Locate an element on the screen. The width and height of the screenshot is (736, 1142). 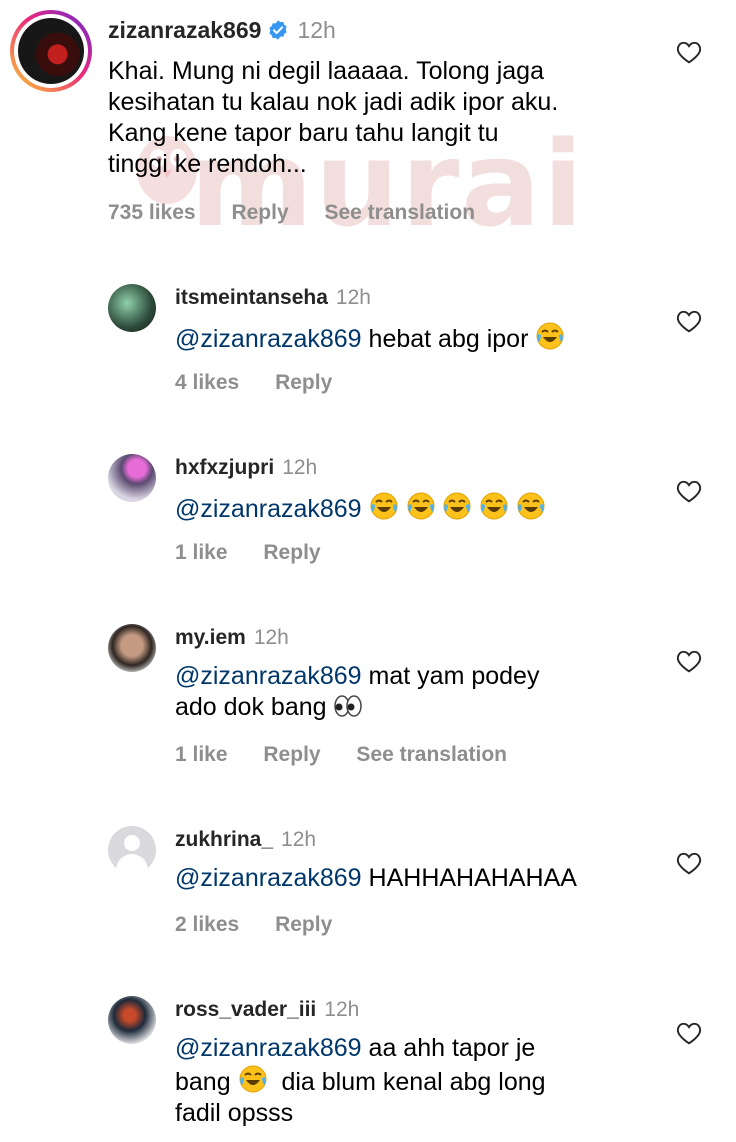
comment-header: zizanrazak869 12h is located at coordinates (222, 30).